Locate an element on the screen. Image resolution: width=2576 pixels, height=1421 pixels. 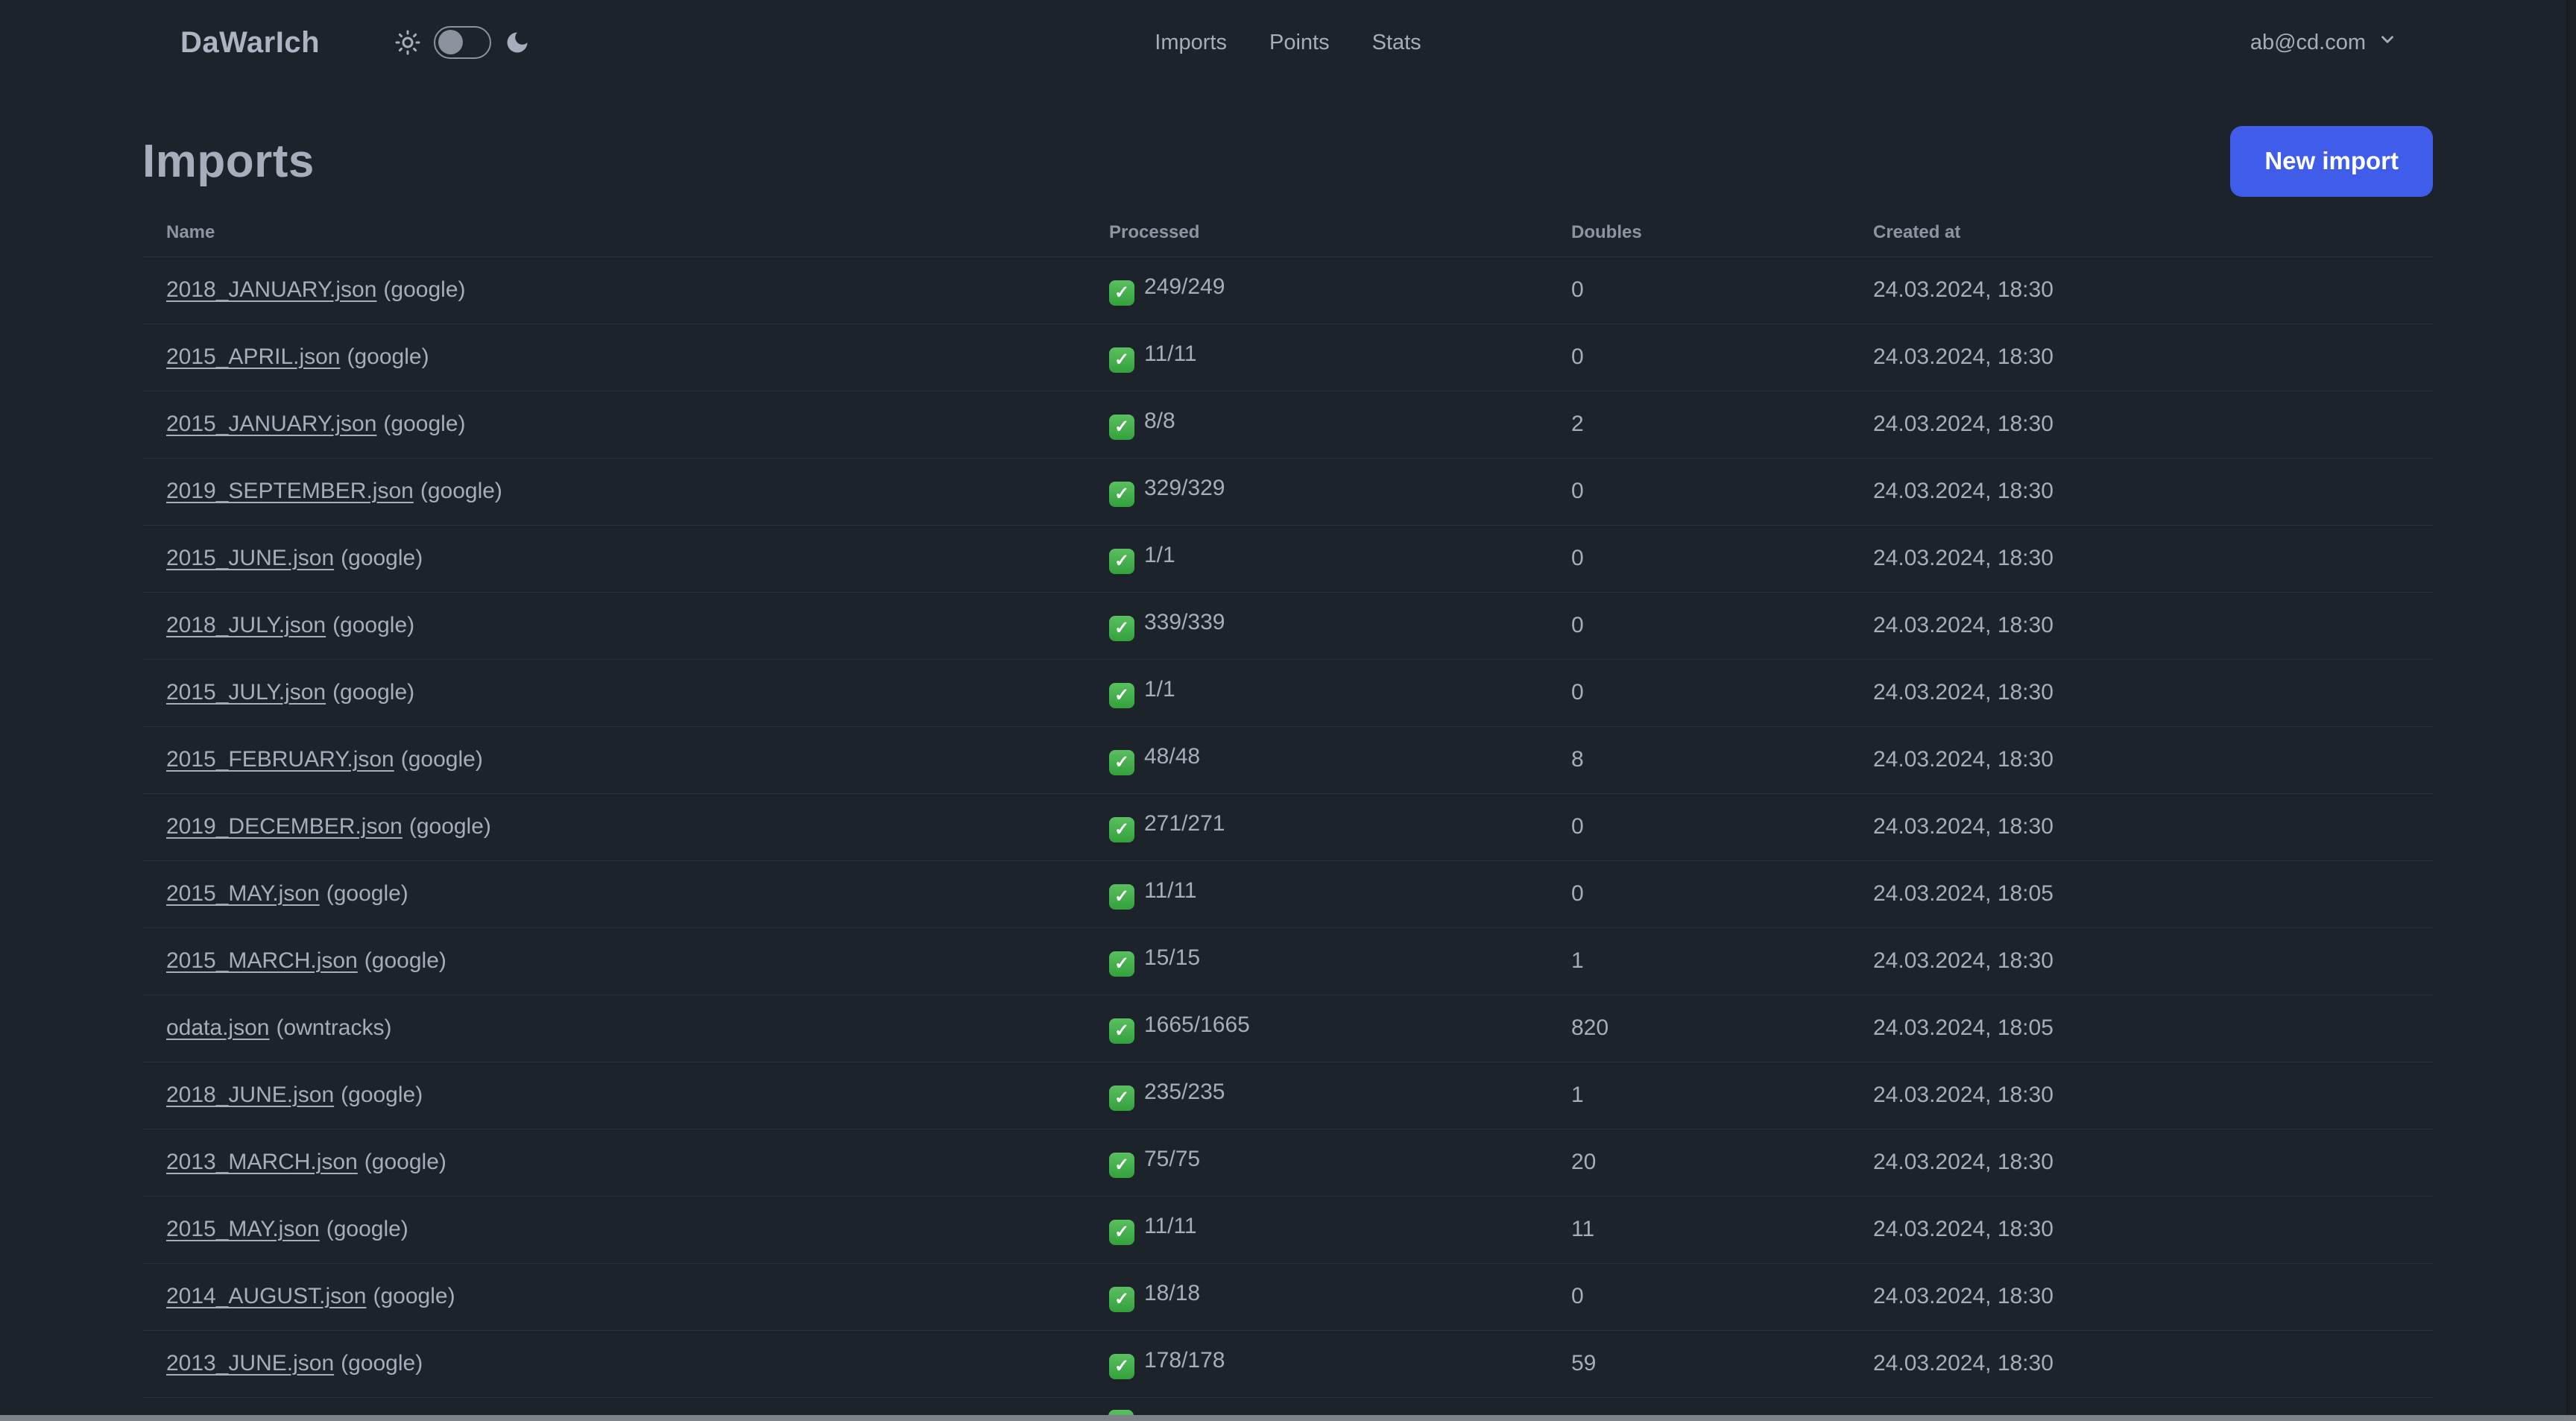
import-file-link: 2013_MARCH.json is located at coordinates (262, 1162).